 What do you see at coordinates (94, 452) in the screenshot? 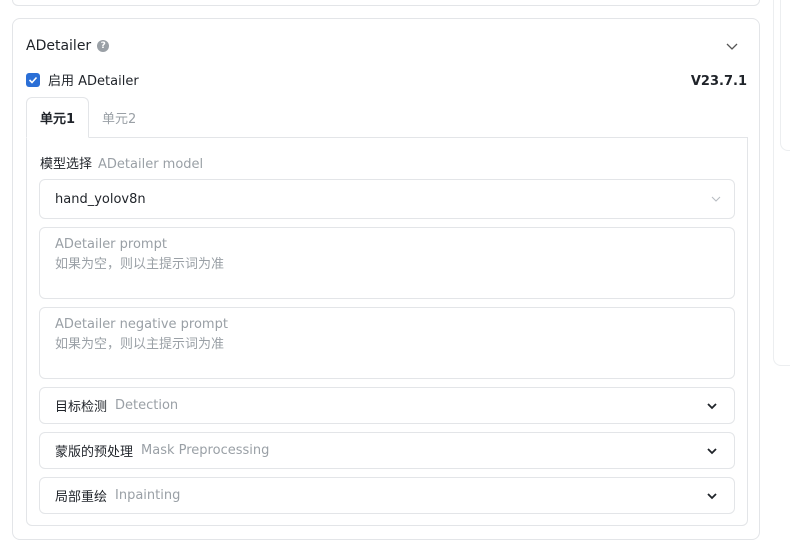
I see `mask-preprocessing-label: 蒙版的预处理` at bounding box center [94, 452].